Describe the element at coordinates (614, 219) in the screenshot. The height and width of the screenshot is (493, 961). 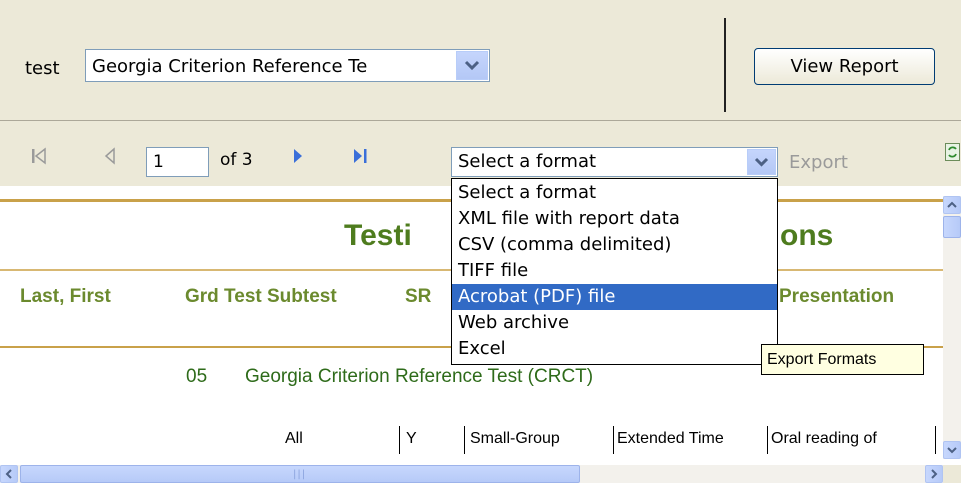
I see `format-option: XML file with report data` at that location.